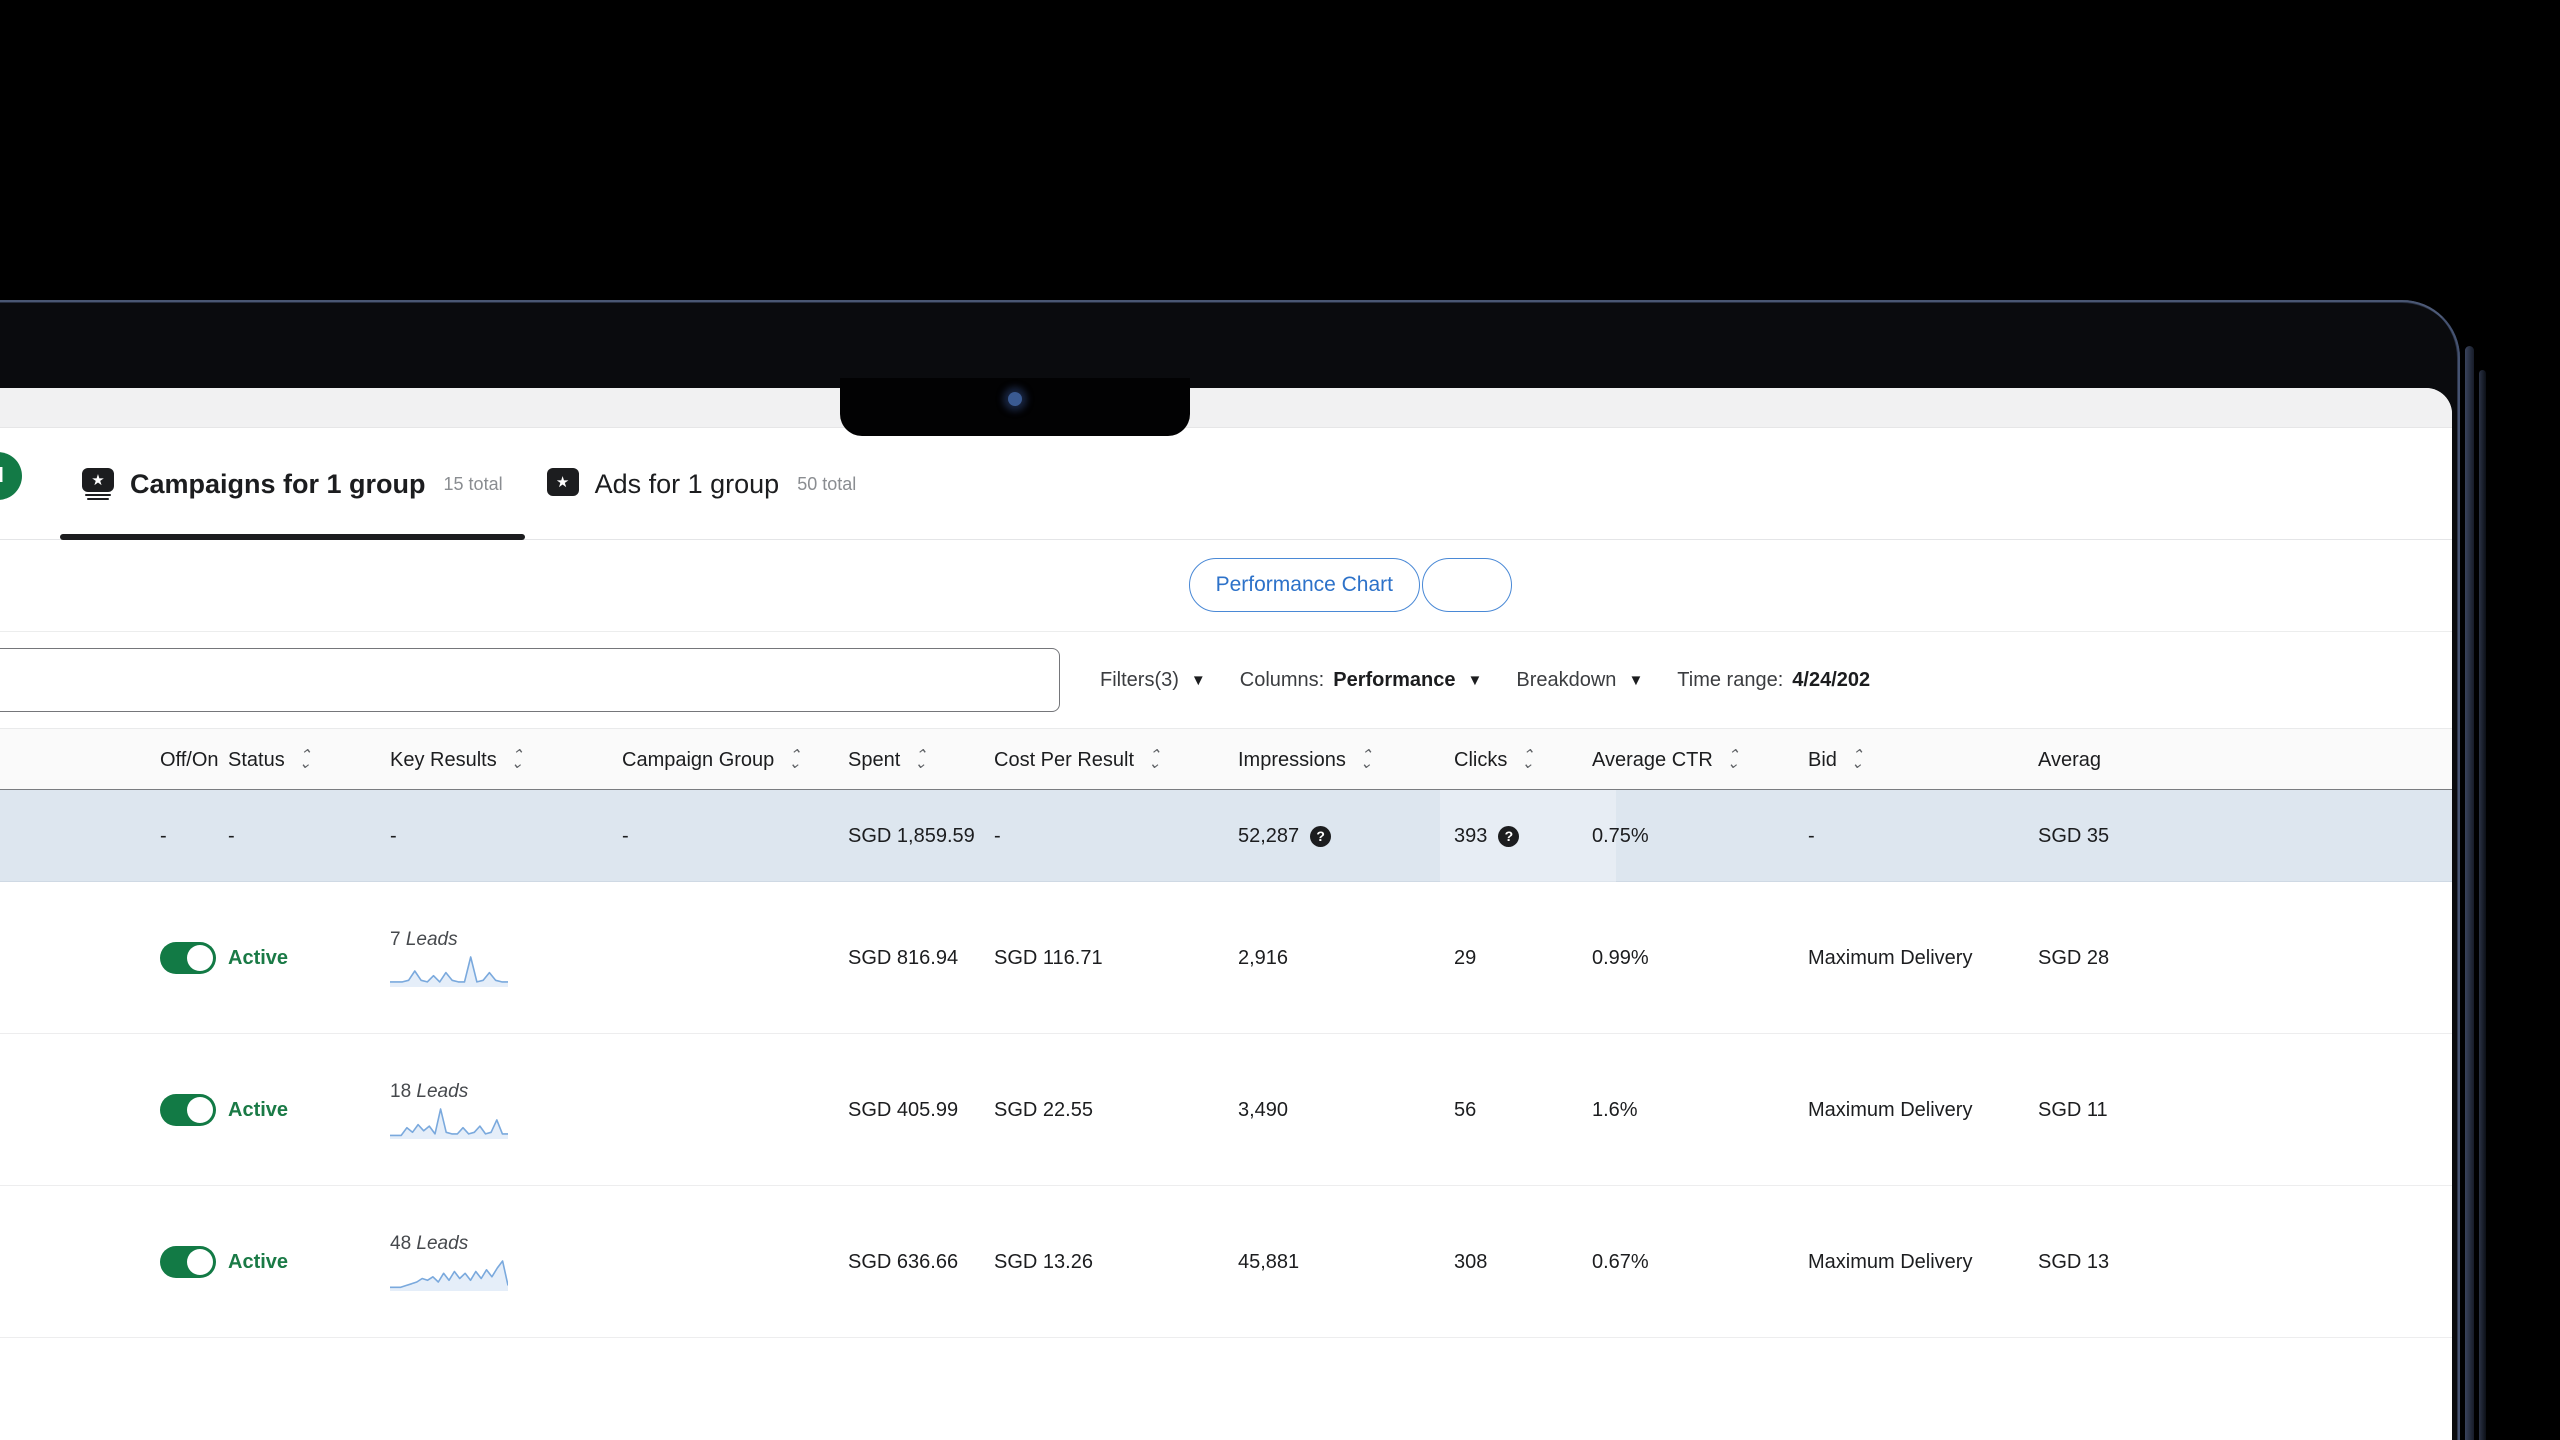 The height and width of the screenshot is (1440, 2560). What do you see at coordinates (11, 476) in the screenshot?
I see `selection-pill: elected` at bounding box center [11, 476].